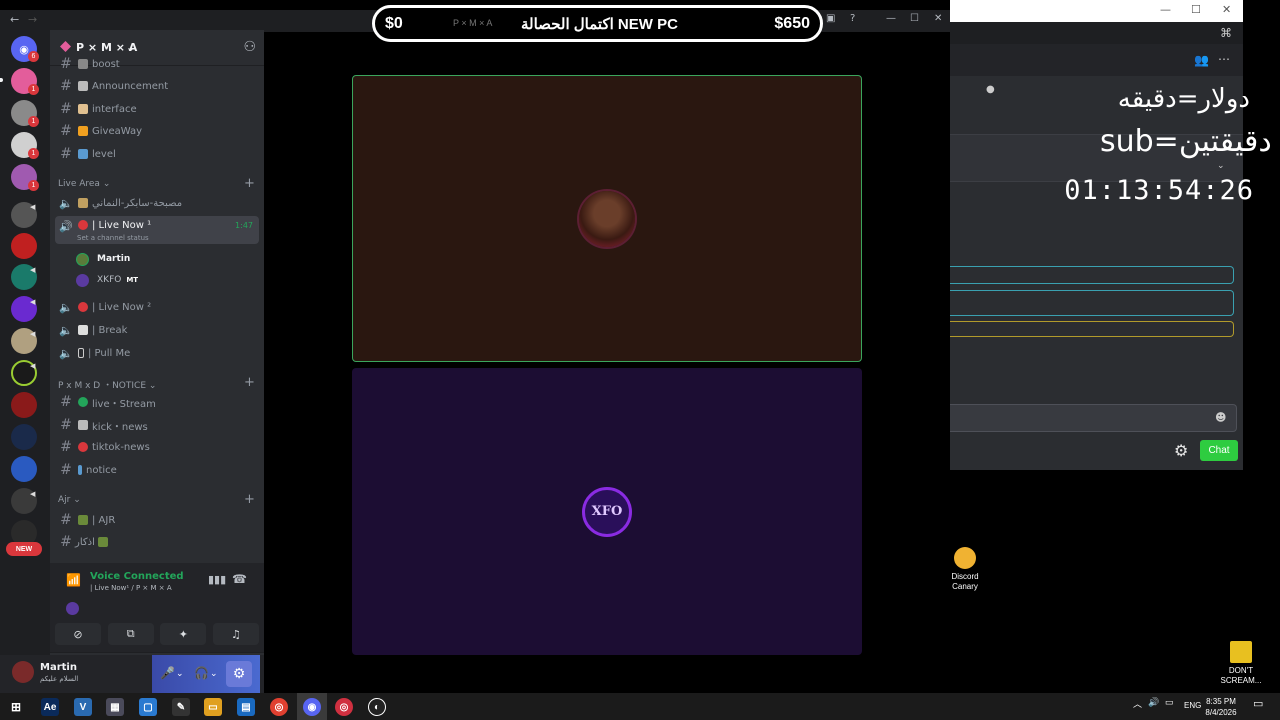  I want to click on microphone-icon: 🎤, so click(167, 673).